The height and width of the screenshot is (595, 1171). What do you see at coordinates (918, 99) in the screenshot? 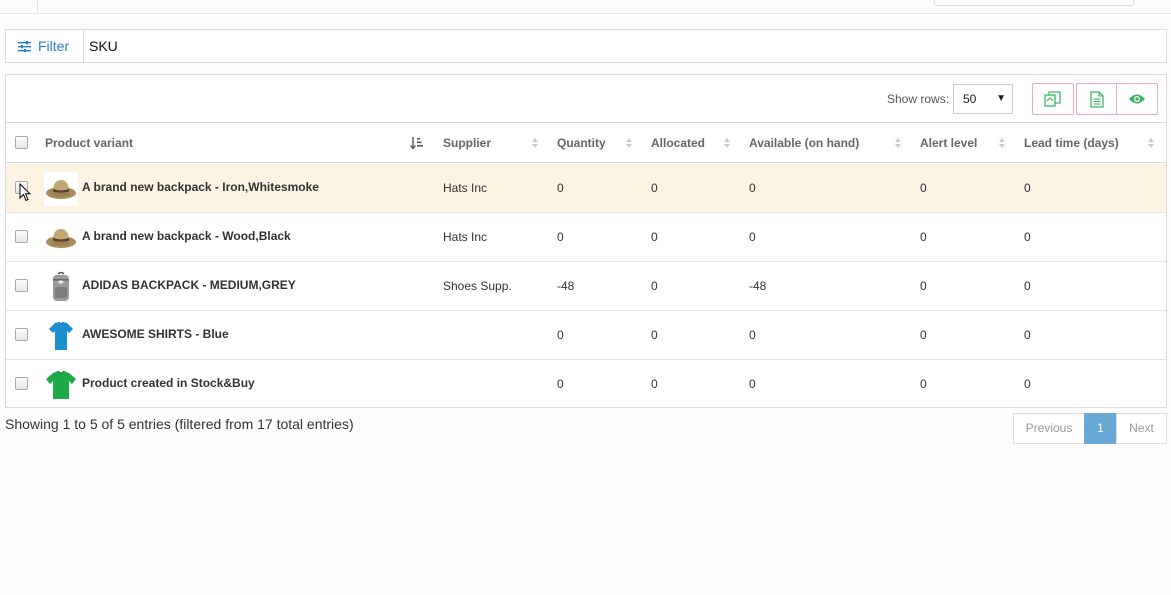
I see `show-rows-label: Show rows:` at bounding box center [918, 99].